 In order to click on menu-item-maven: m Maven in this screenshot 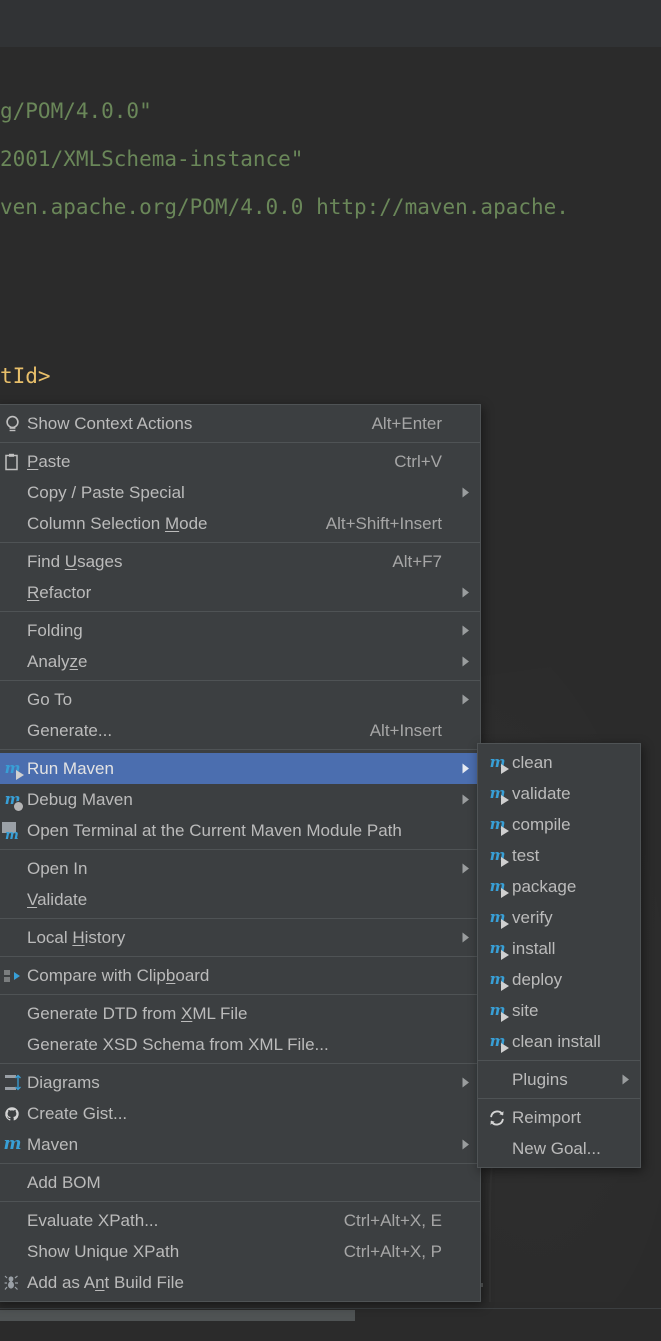, I will do `click(240, 1144)`.